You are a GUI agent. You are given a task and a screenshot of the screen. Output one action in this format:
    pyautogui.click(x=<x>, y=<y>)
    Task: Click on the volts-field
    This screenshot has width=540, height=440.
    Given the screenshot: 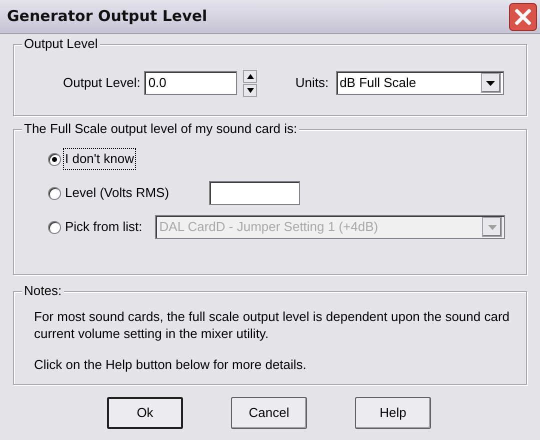 What is the action you would take?
    pyautogui.click(x=254, y=193)
    